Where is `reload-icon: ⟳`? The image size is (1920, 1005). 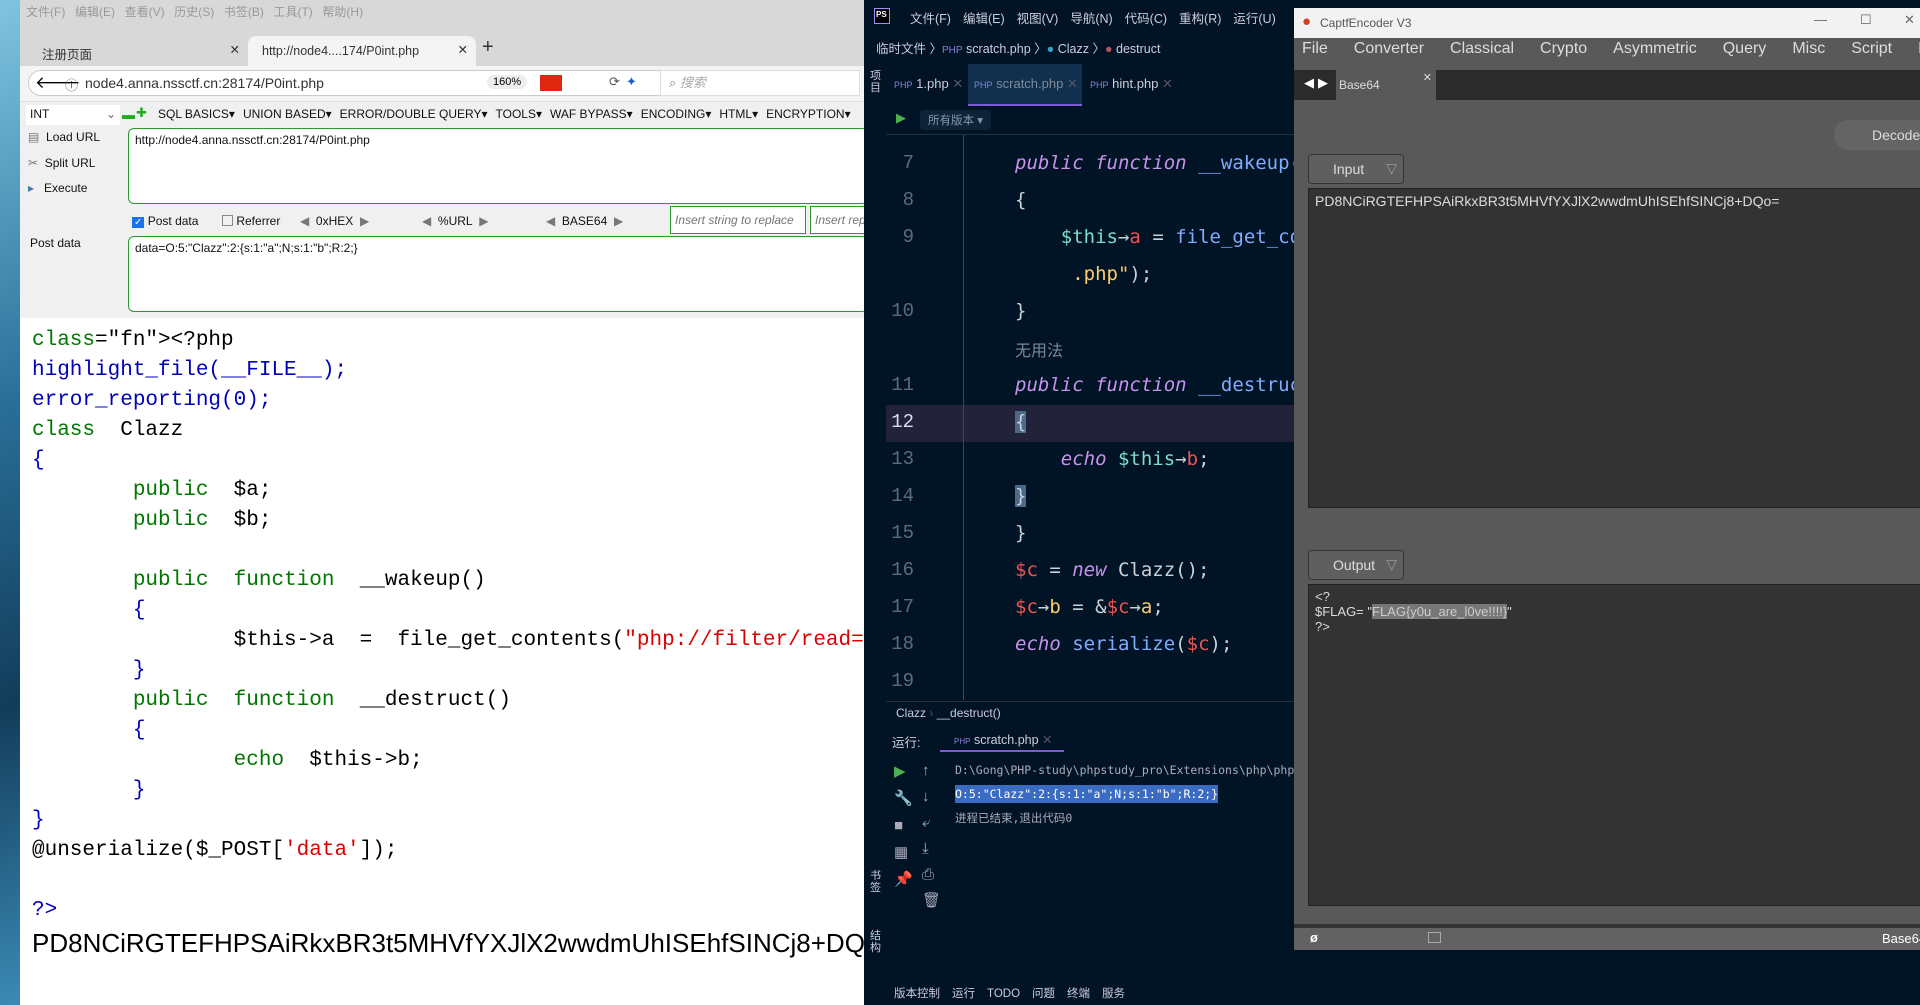
reload-icon: ⟳ is located at coordinates (614, 82).